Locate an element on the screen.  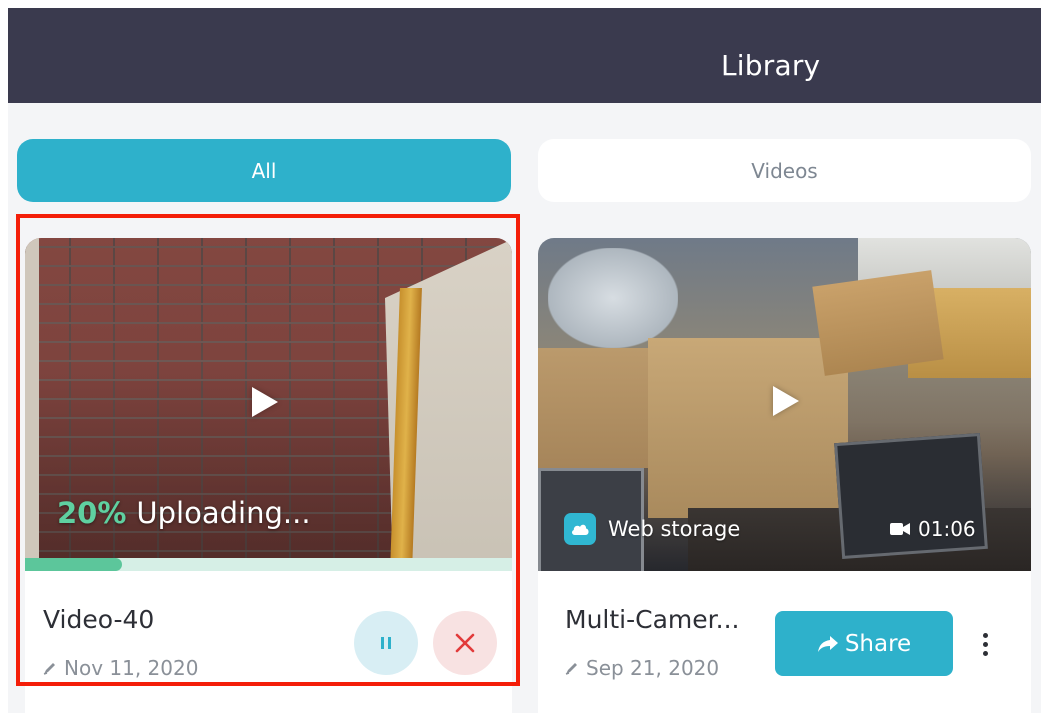
more-options-button is located at coordinates (985, 644).